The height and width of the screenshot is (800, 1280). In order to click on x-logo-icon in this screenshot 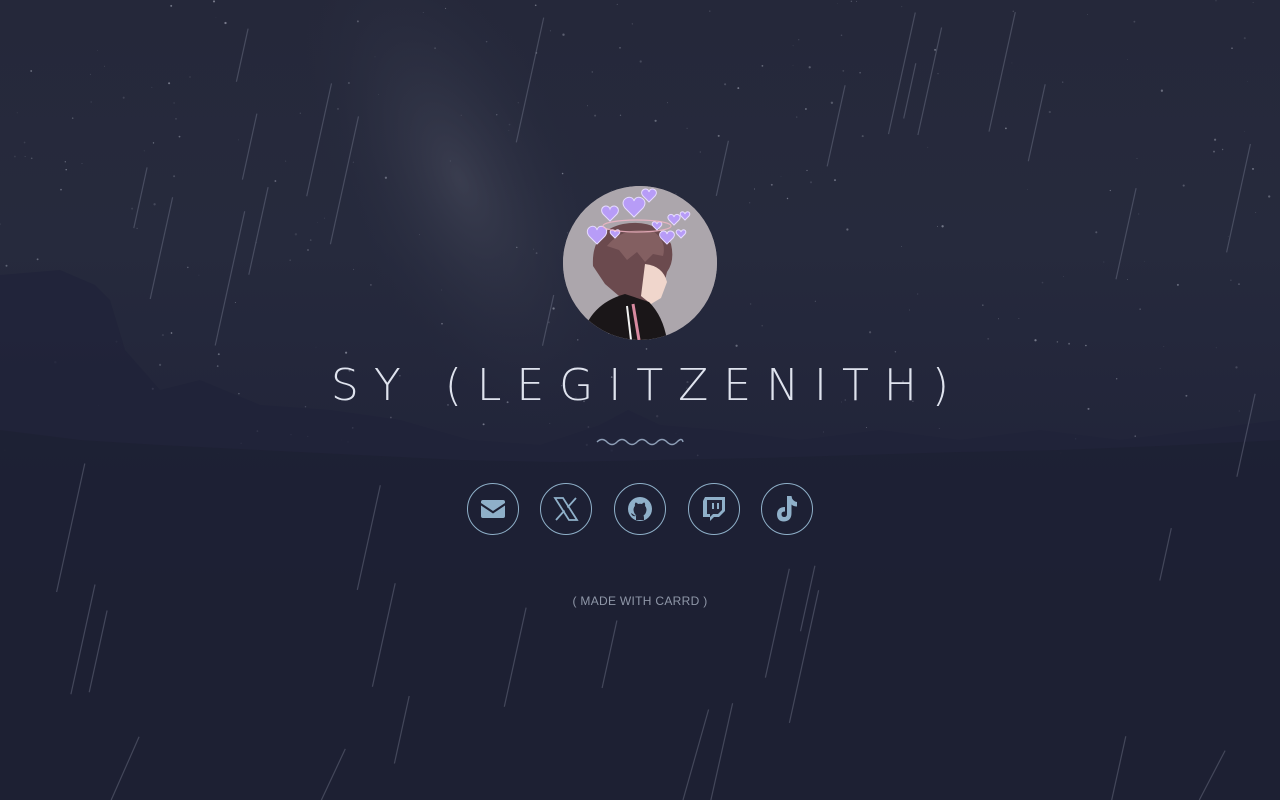, I will do `click(566, 509)`.